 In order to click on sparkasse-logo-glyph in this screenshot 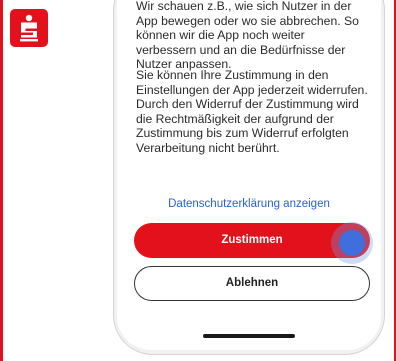, I will do `click(29, 28)`.